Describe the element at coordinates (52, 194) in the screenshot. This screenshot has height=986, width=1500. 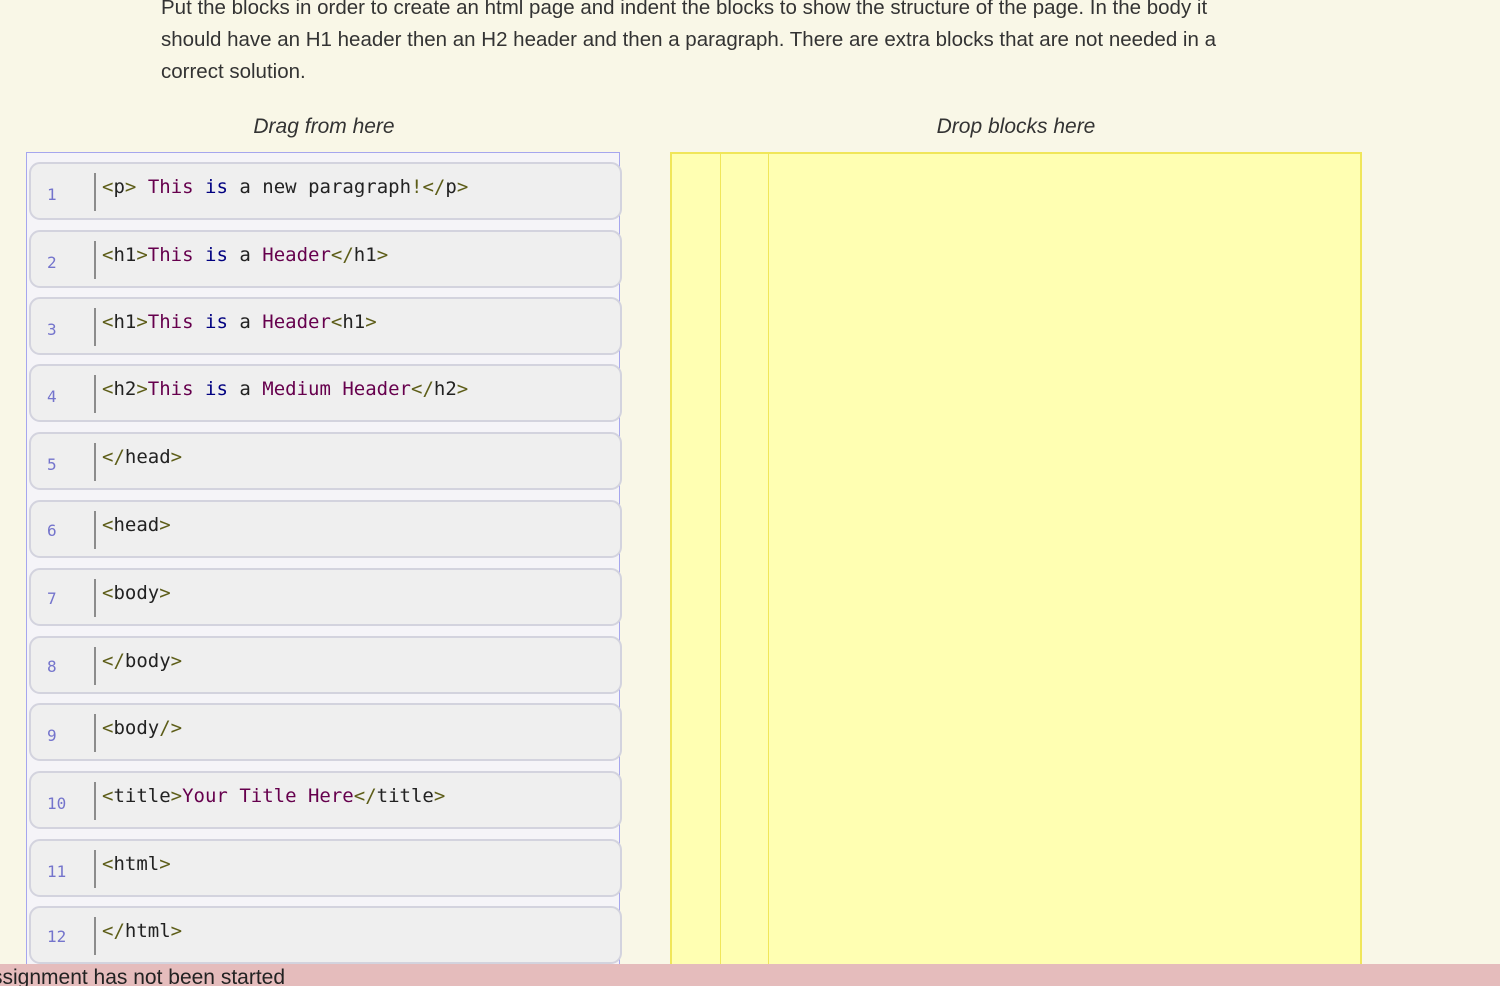
I see `block-line-number: 1` at that location.